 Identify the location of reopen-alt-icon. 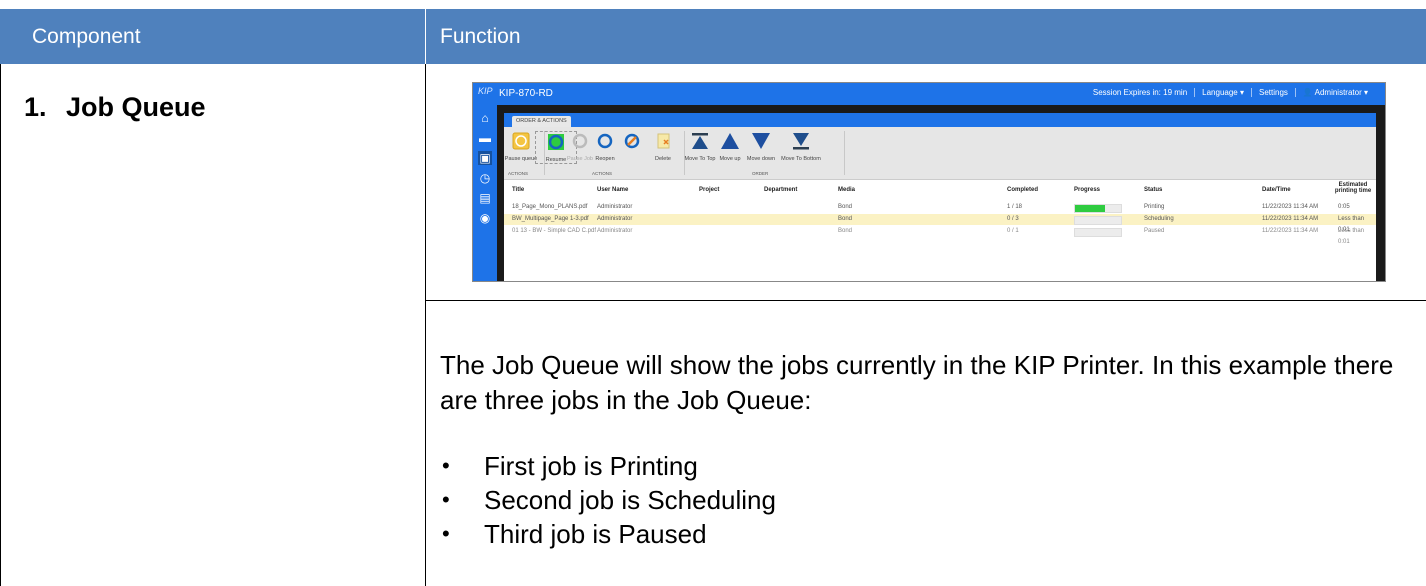
(632, 141).